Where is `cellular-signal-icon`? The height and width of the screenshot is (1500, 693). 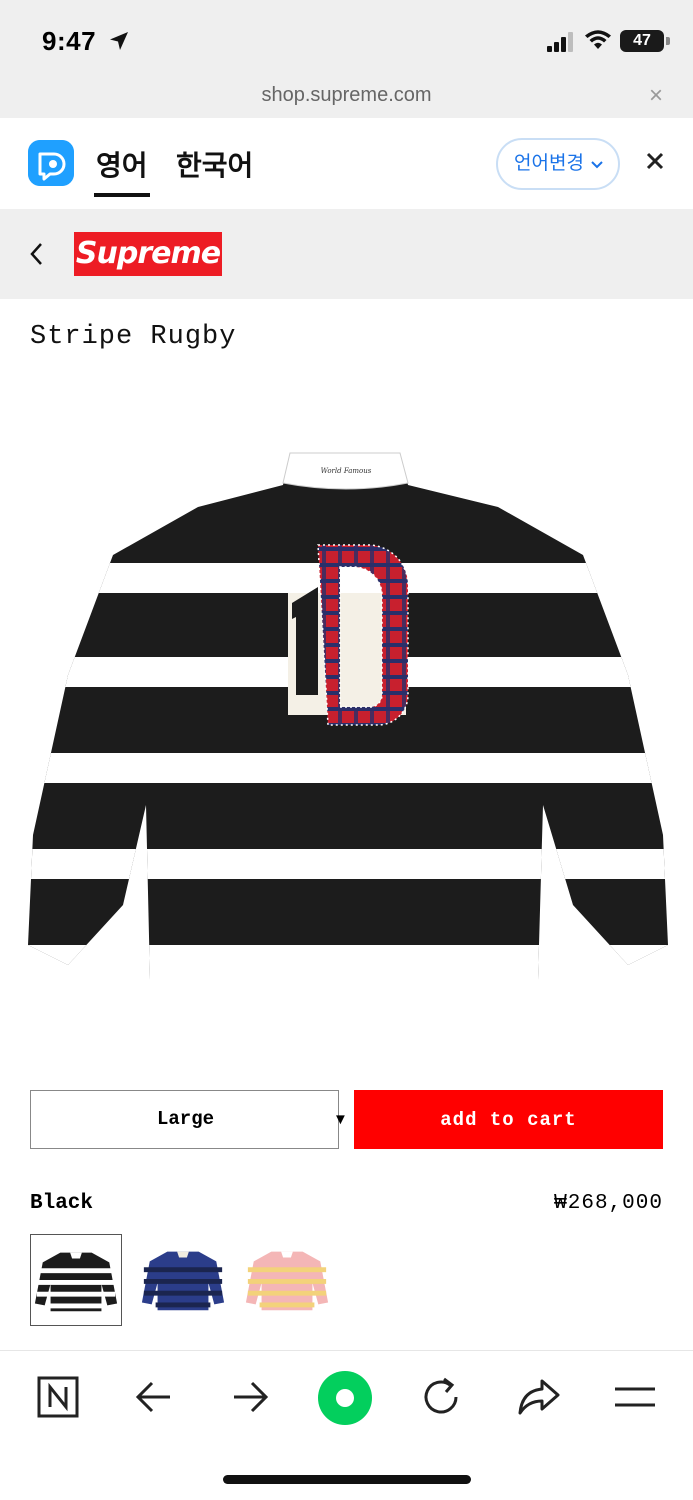 cellular-signal-icon is located at coordinates (560, 42).